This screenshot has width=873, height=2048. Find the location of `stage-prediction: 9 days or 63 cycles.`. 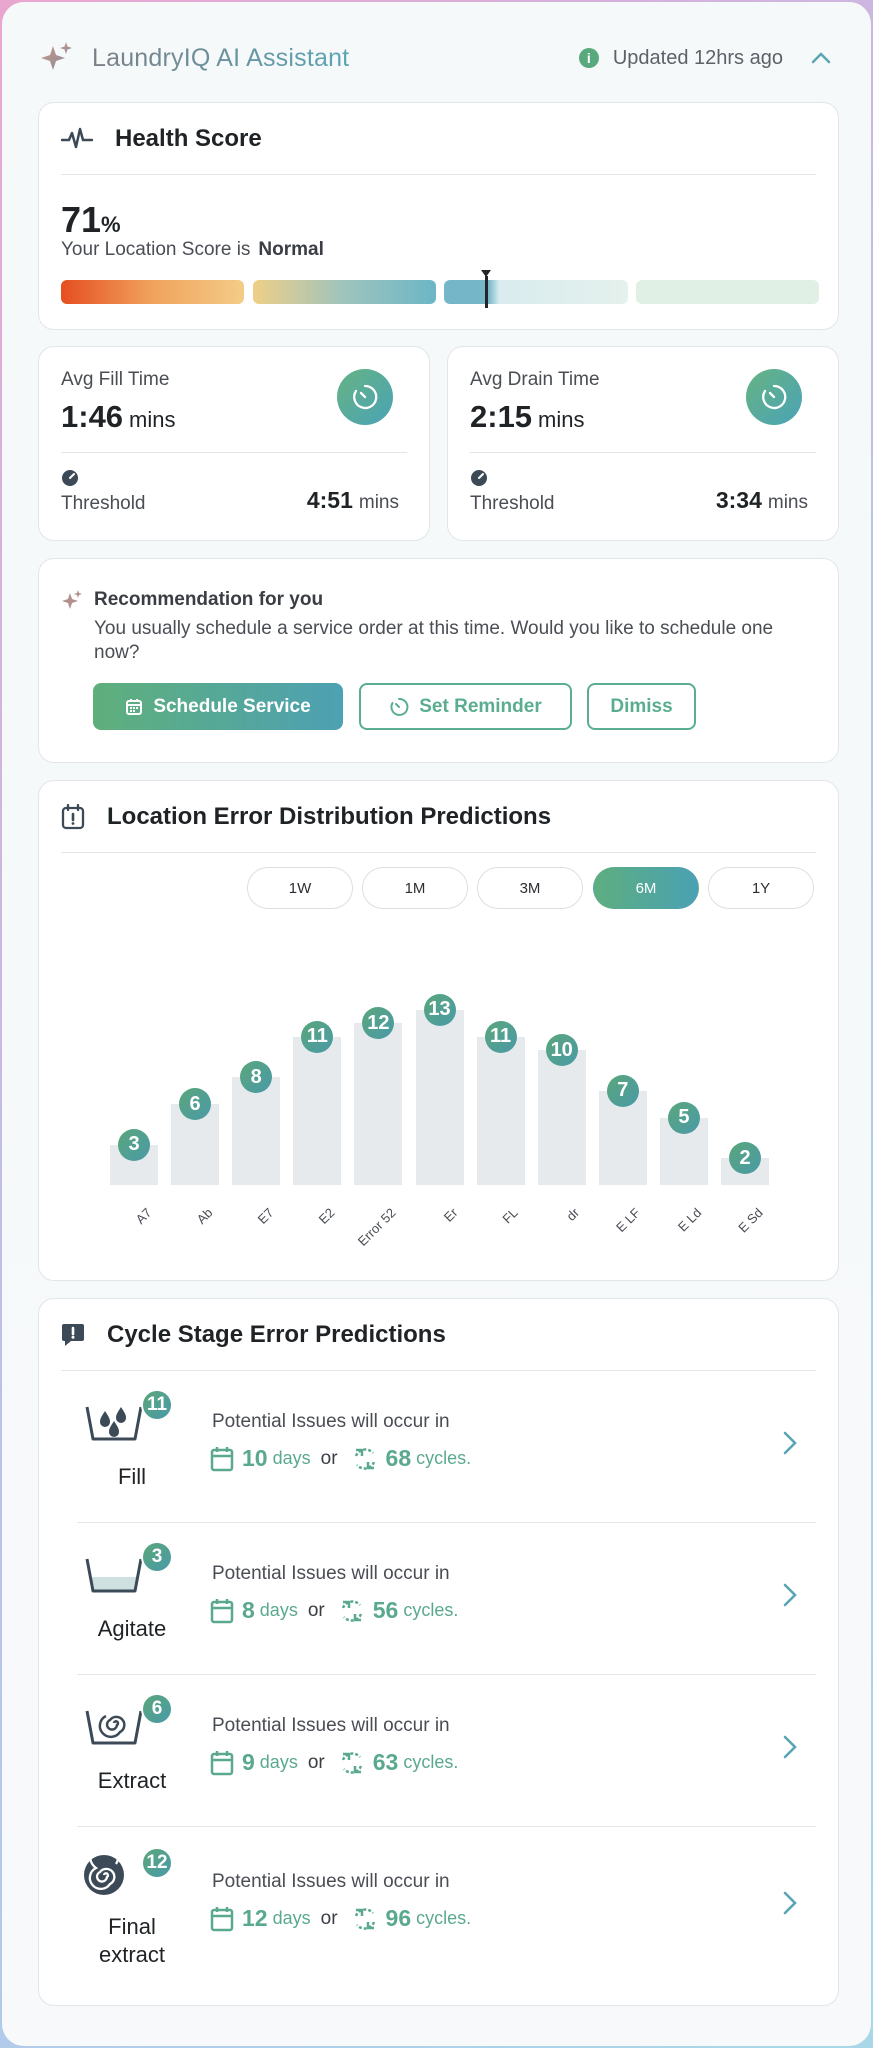

stage-prediction: 9 days or 63 cycles. is located at coordinates (334, 1762).